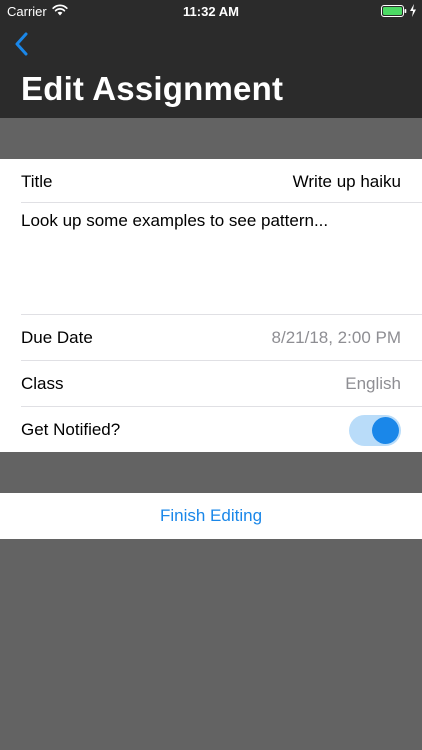  Describe the element at coordinates (42, 383) in the screenshot. I see `class-label: Class` at that location.